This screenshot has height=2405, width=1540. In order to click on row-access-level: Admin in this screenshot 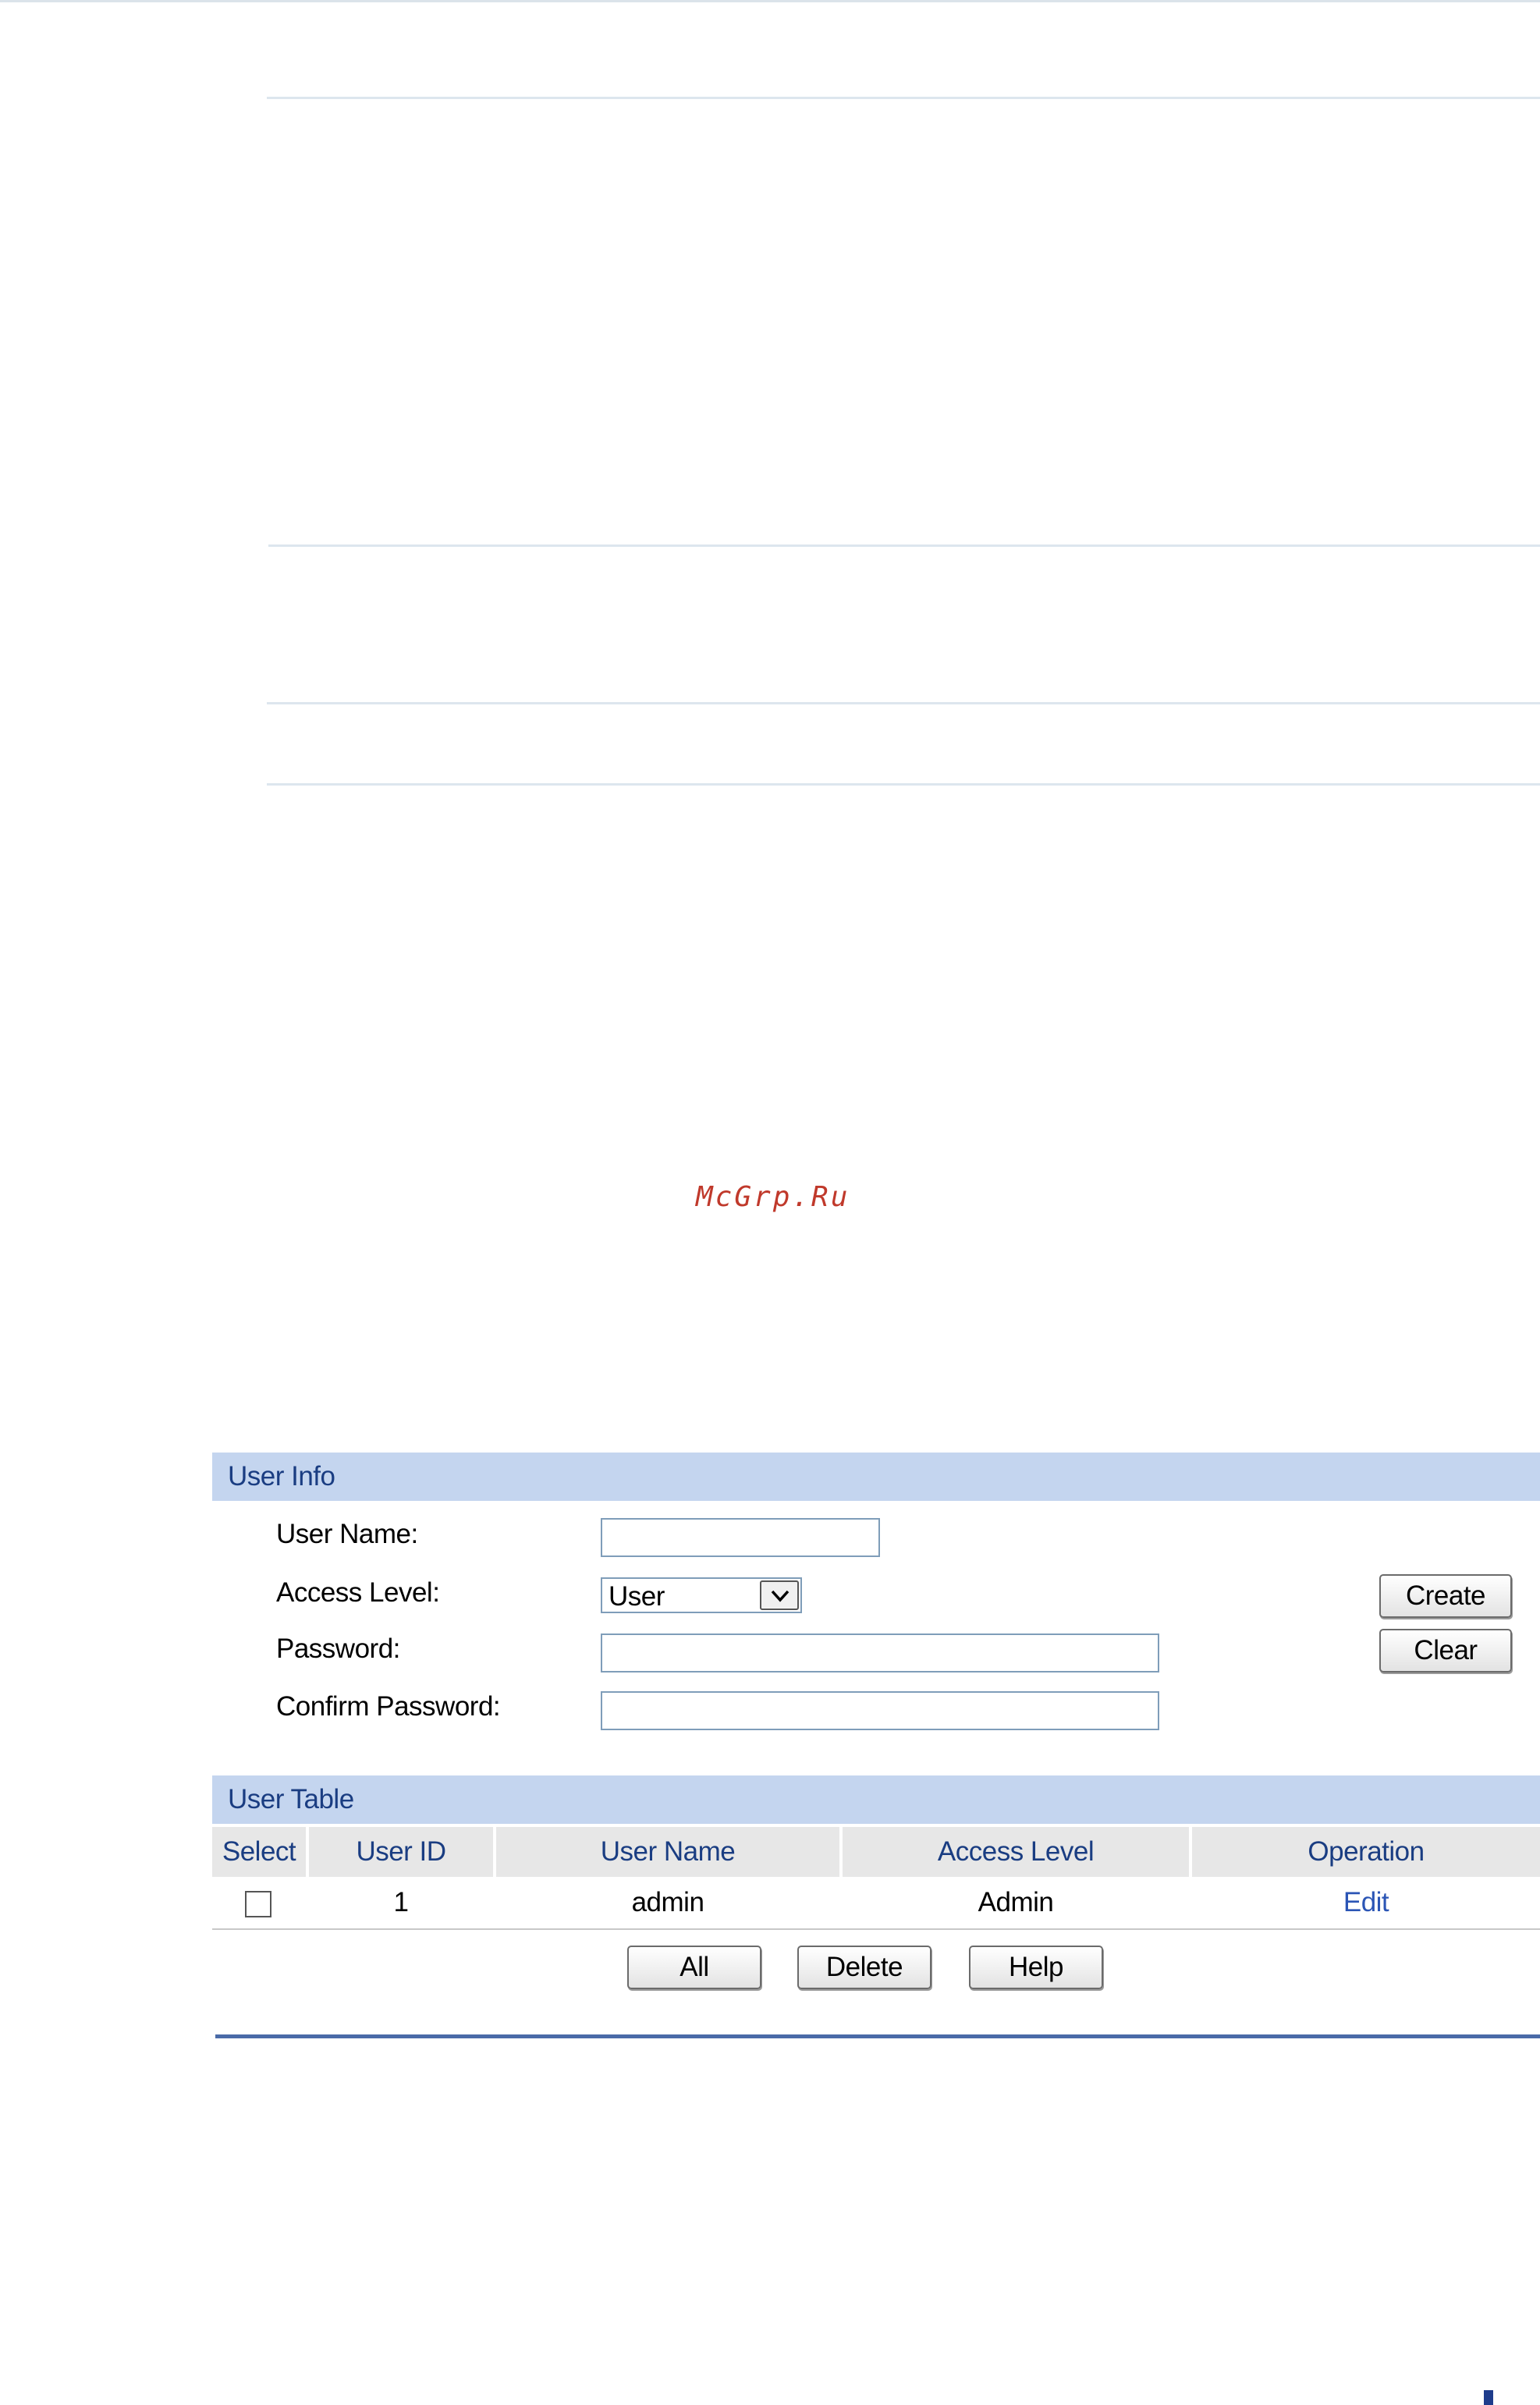, I will do `click(1016, 1902)`.